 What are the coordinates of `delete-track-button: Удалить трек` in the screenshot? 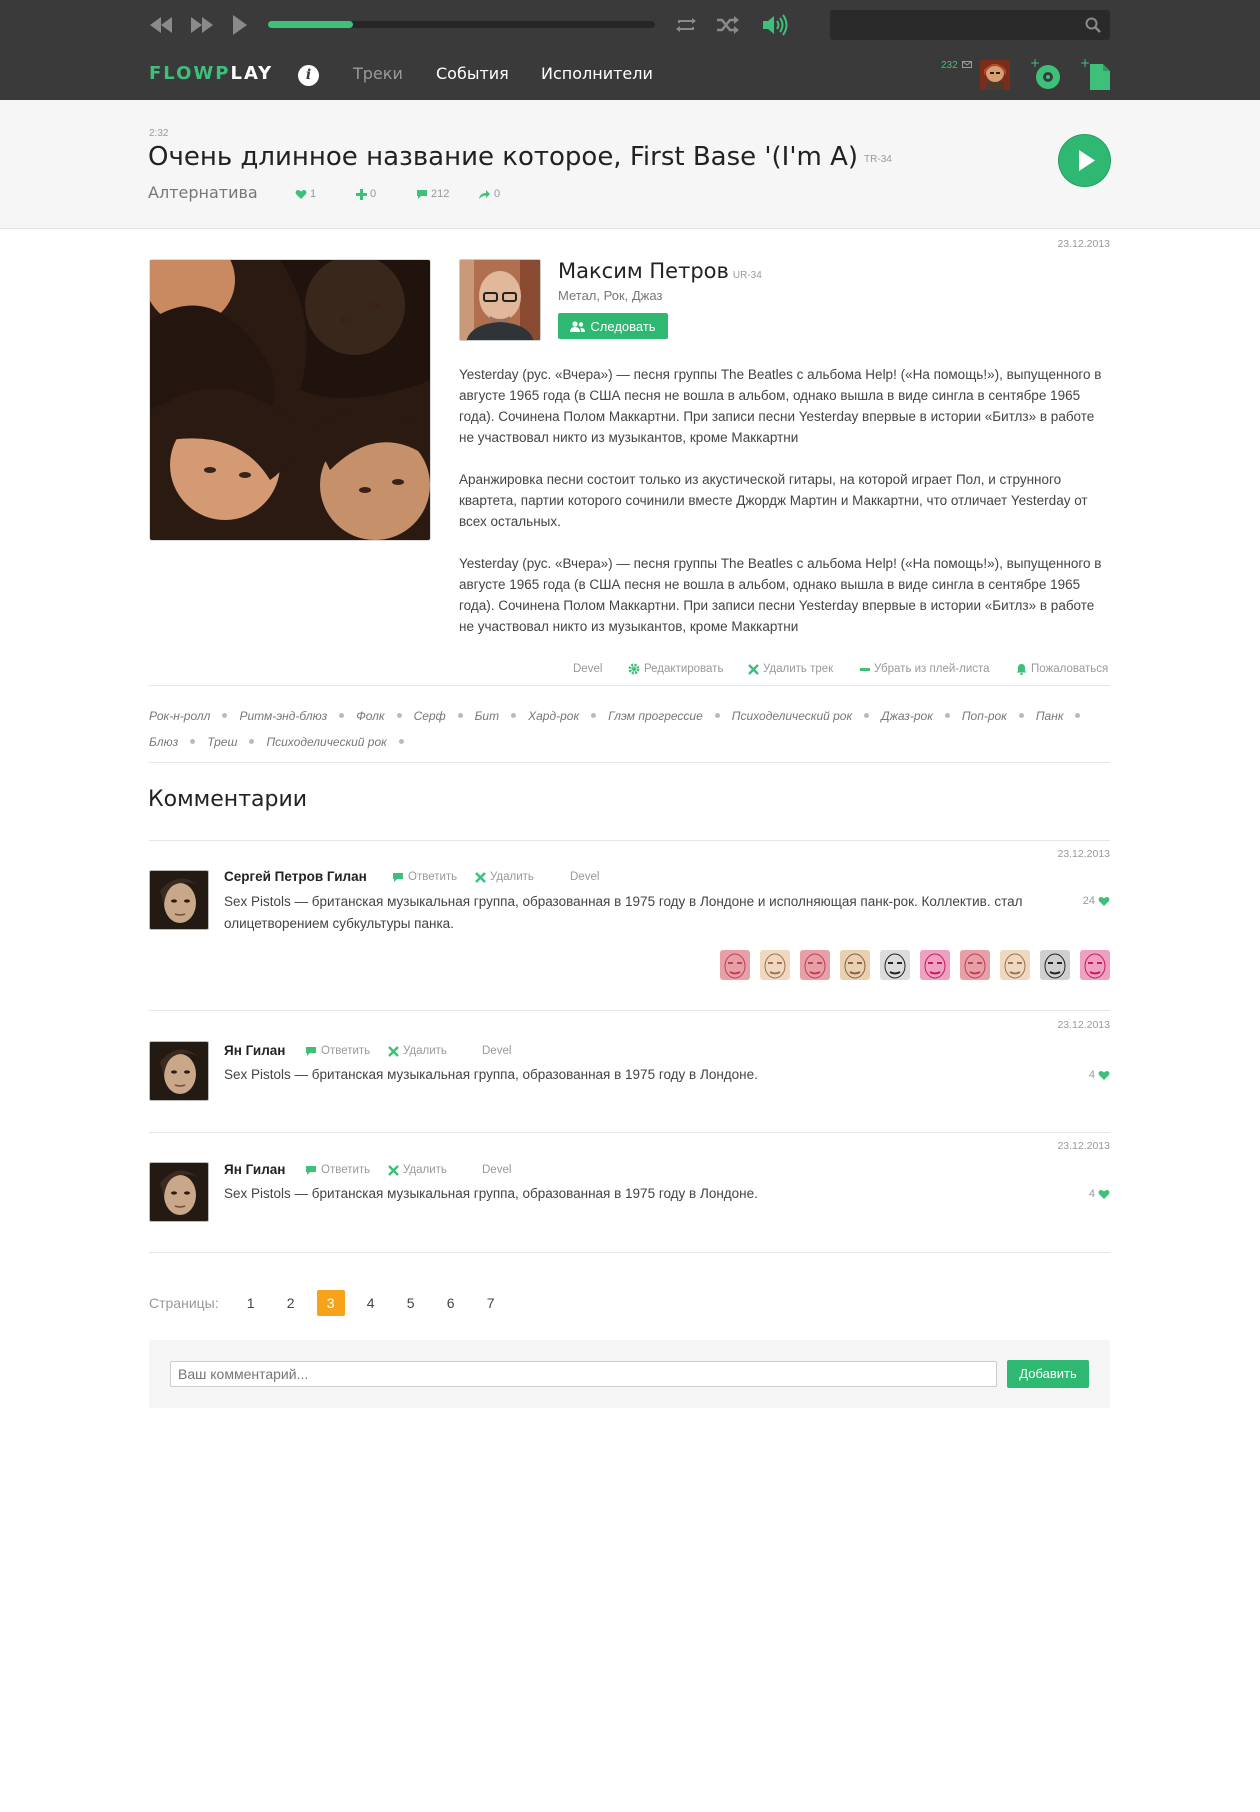 It's located at (790, 669).